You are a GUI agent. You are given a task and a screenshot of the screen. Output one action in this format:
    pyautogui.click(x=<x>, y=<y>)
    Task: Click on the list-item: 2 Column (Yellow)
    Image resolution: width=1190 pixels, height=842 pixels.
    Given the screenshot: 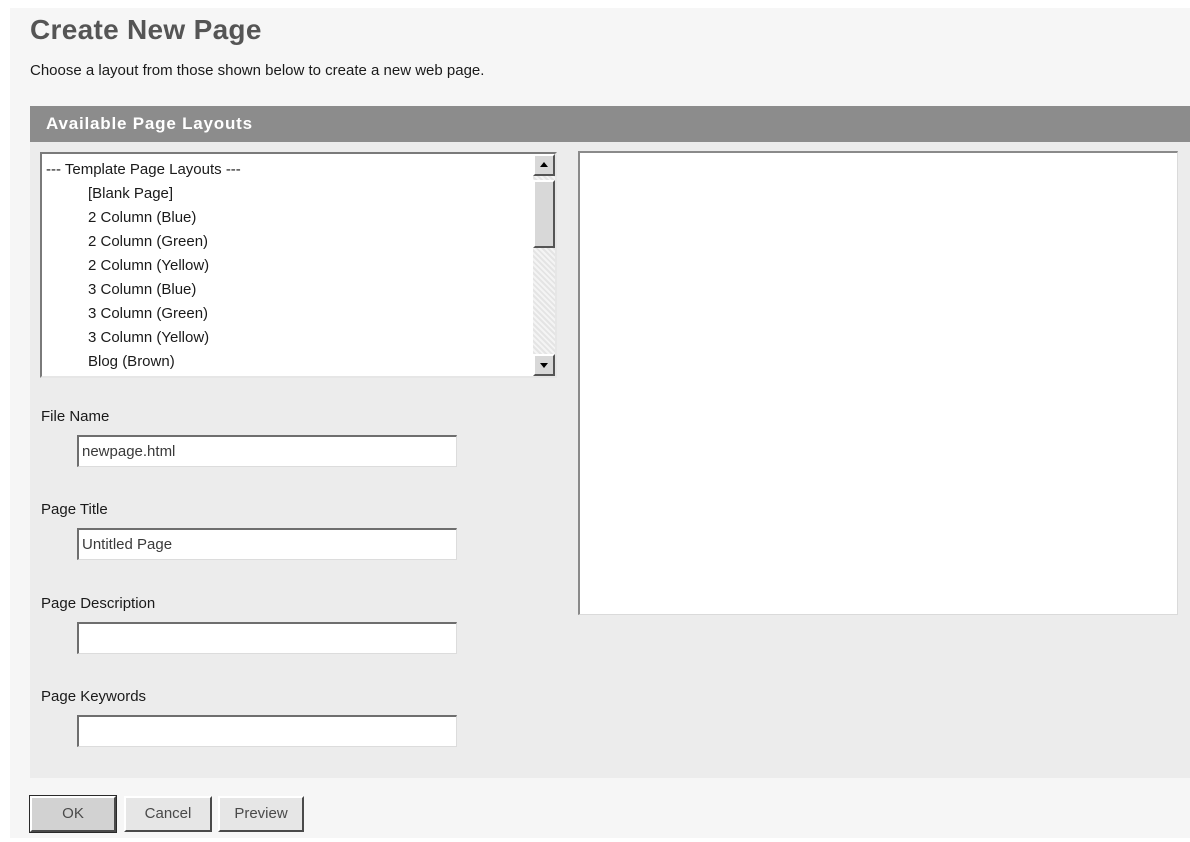 What is the action you would take?
    pyautogui.click(x=288, y=266)
    